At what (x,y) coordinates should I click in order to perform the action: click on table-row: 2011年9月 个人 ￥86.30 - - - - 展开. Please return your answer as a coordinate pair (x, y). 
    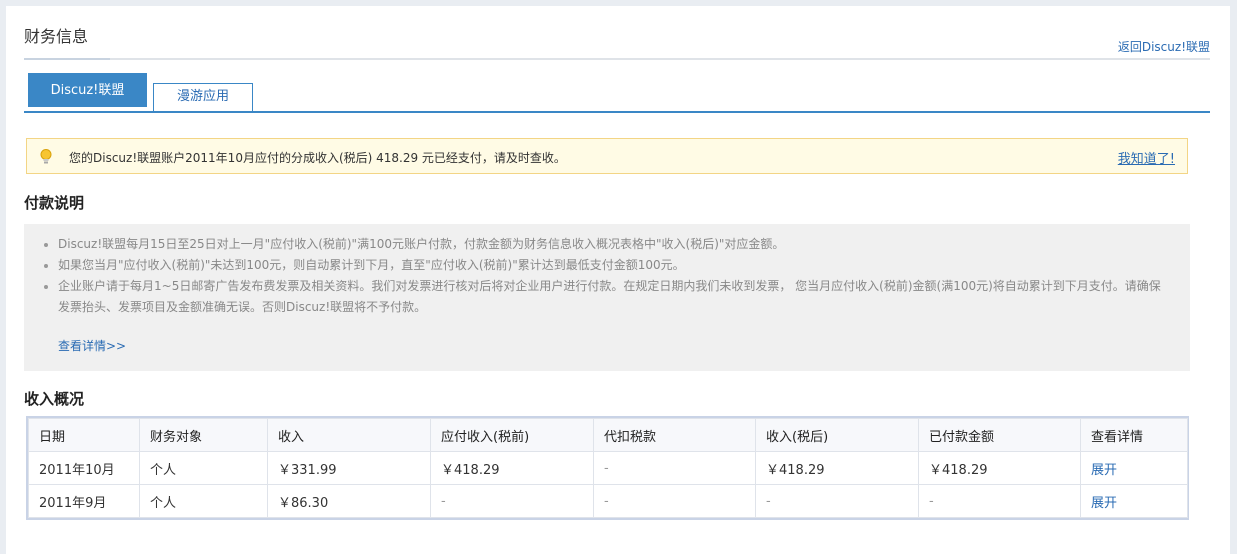
    Looking at the image, I should click on (608, 501).